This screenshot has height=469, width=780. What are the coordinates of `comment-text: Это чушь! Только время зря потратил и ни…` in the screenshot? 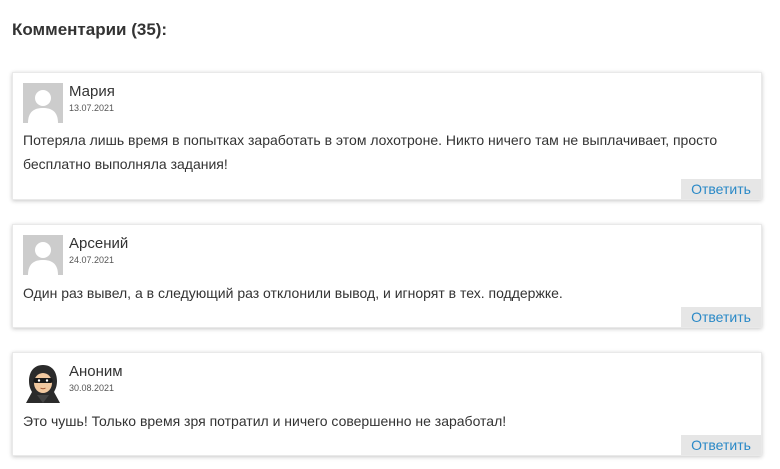 It's located at (265, 421).